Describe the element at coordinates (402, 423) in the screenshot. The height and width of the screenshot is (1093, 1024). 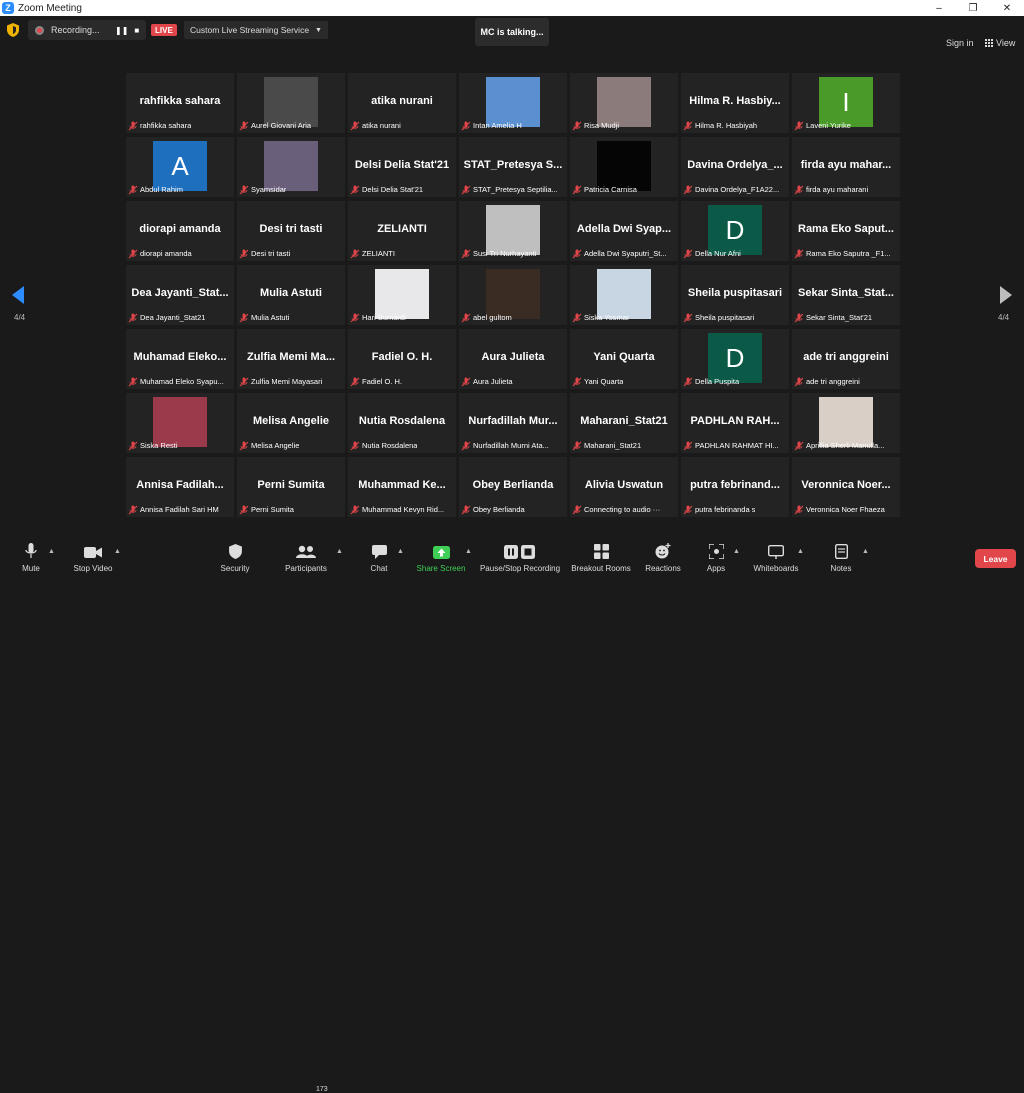
I see `participant-tile: Nutia Rosdalena Nutia Rosdalena` at that location.